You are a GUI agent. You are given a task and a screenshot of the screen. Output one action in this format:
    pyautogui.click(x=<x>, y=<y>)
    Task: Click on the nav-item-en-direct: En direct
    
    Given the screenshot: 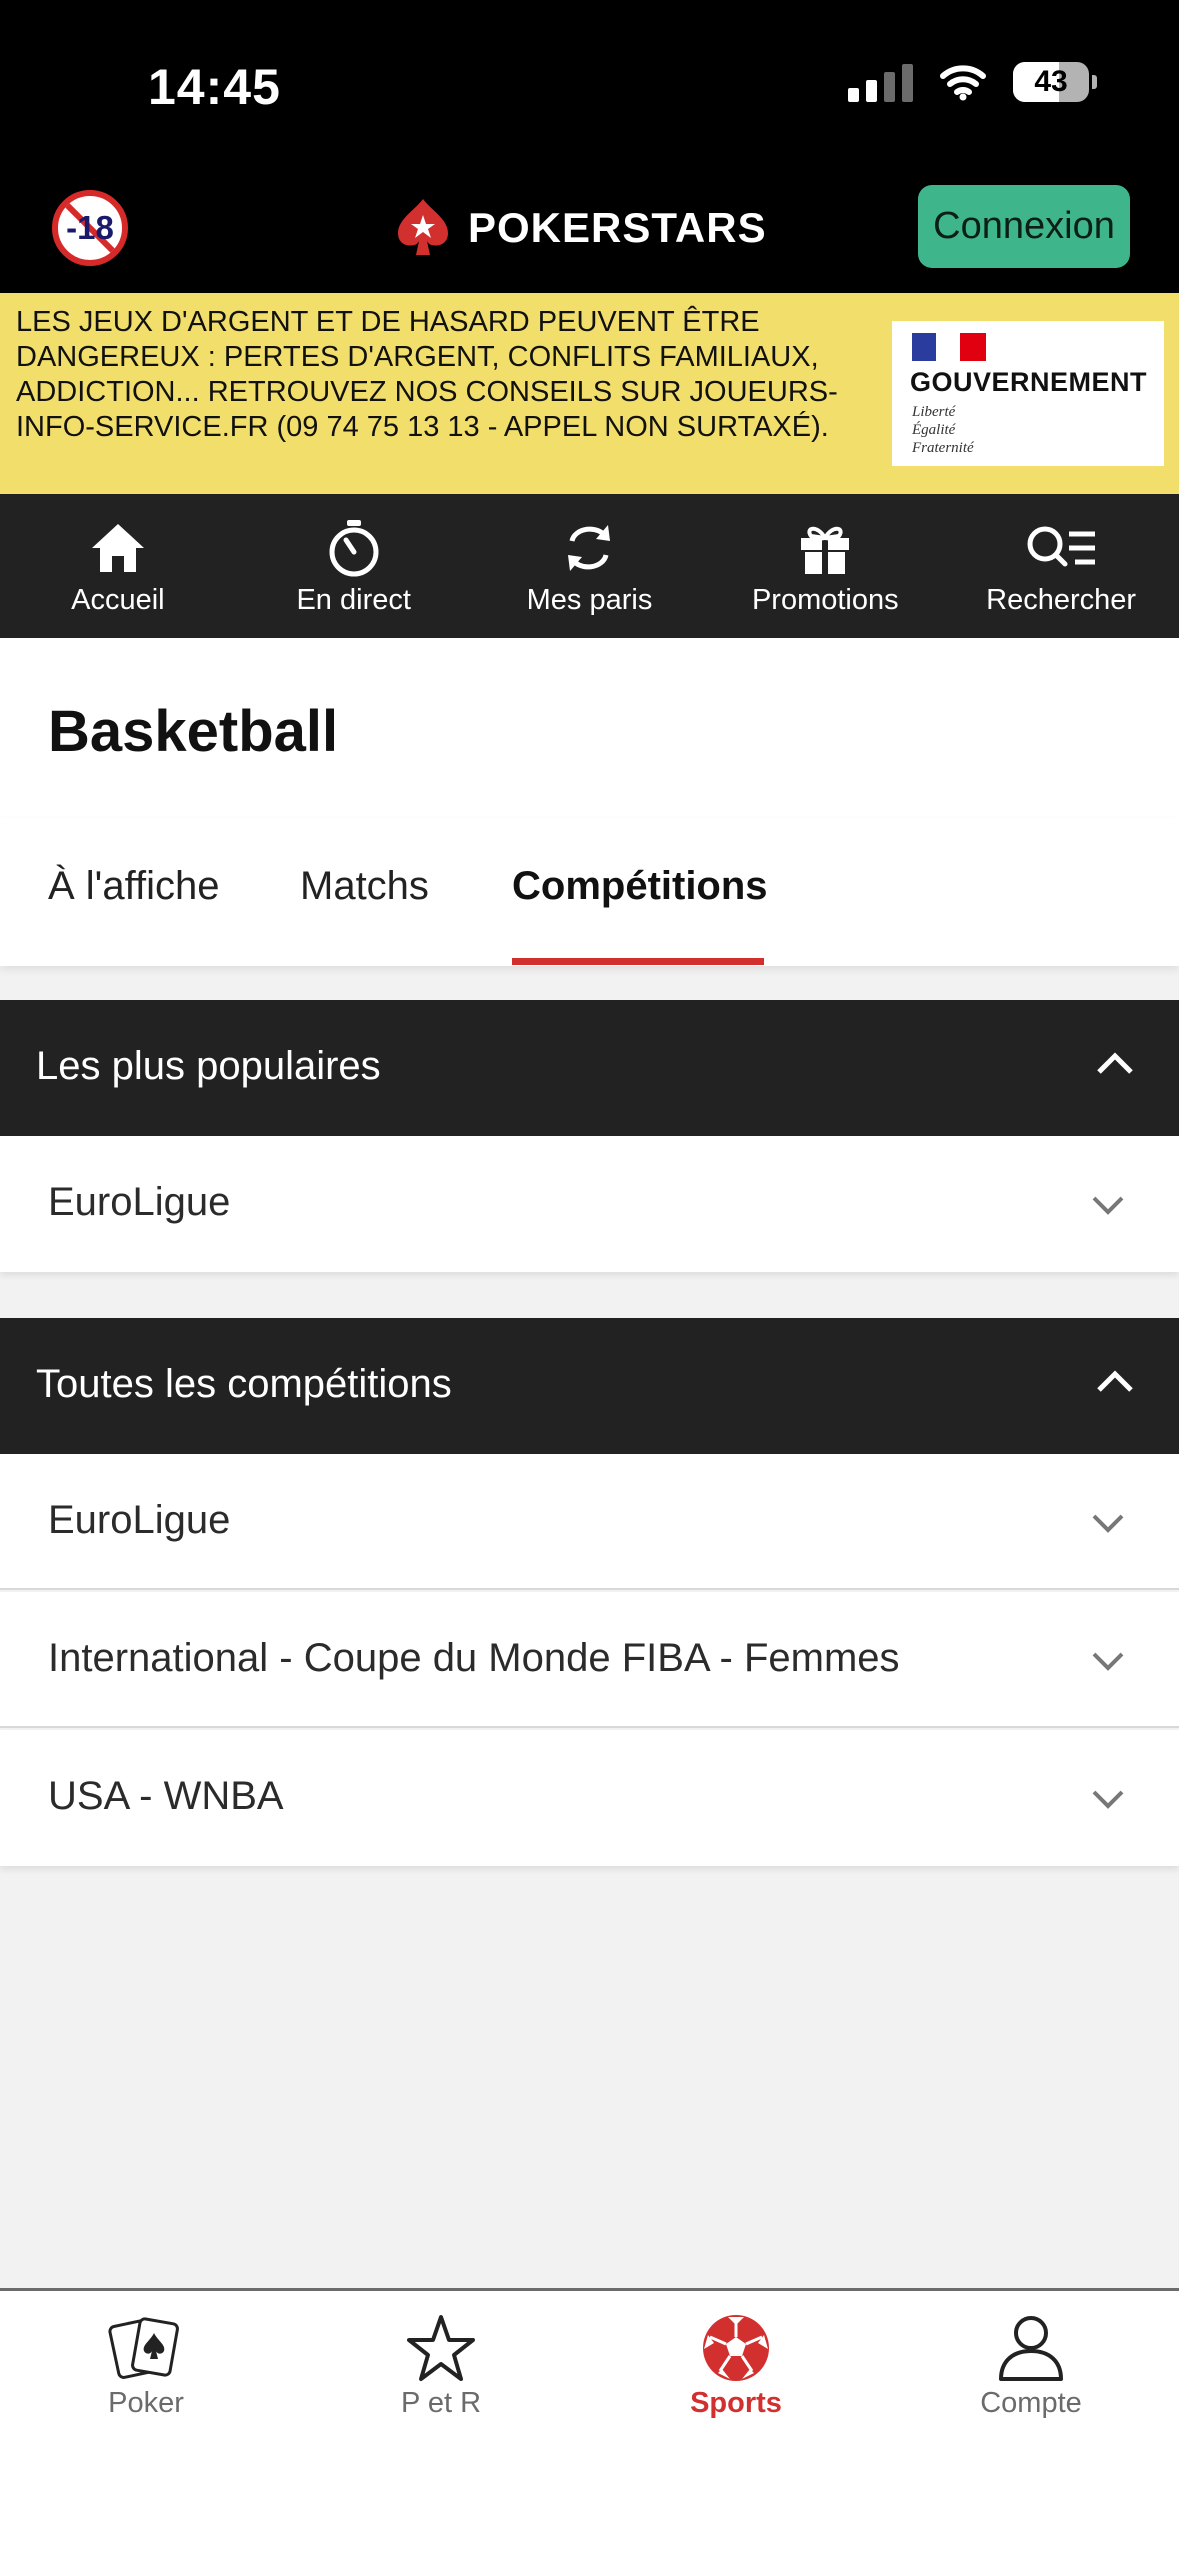 What is the action you would take?
    pyautogui.click(x=354, y=566)
    